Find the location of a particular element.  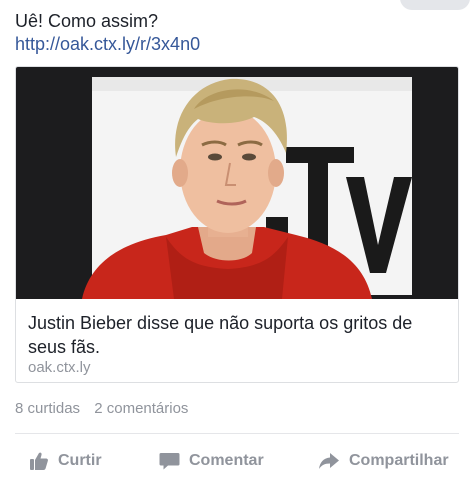

top-pill-button is located at coordinates (435, 5).